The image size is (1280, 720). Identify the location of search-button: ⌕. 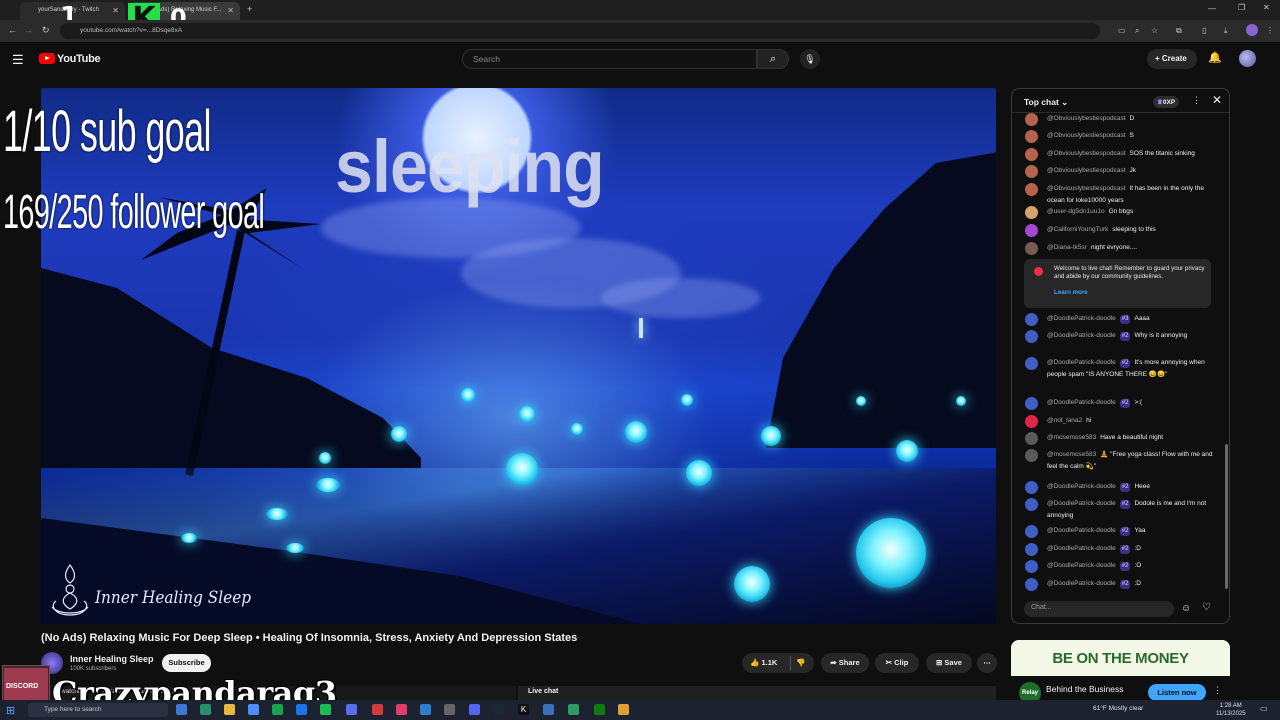
(773, 59).